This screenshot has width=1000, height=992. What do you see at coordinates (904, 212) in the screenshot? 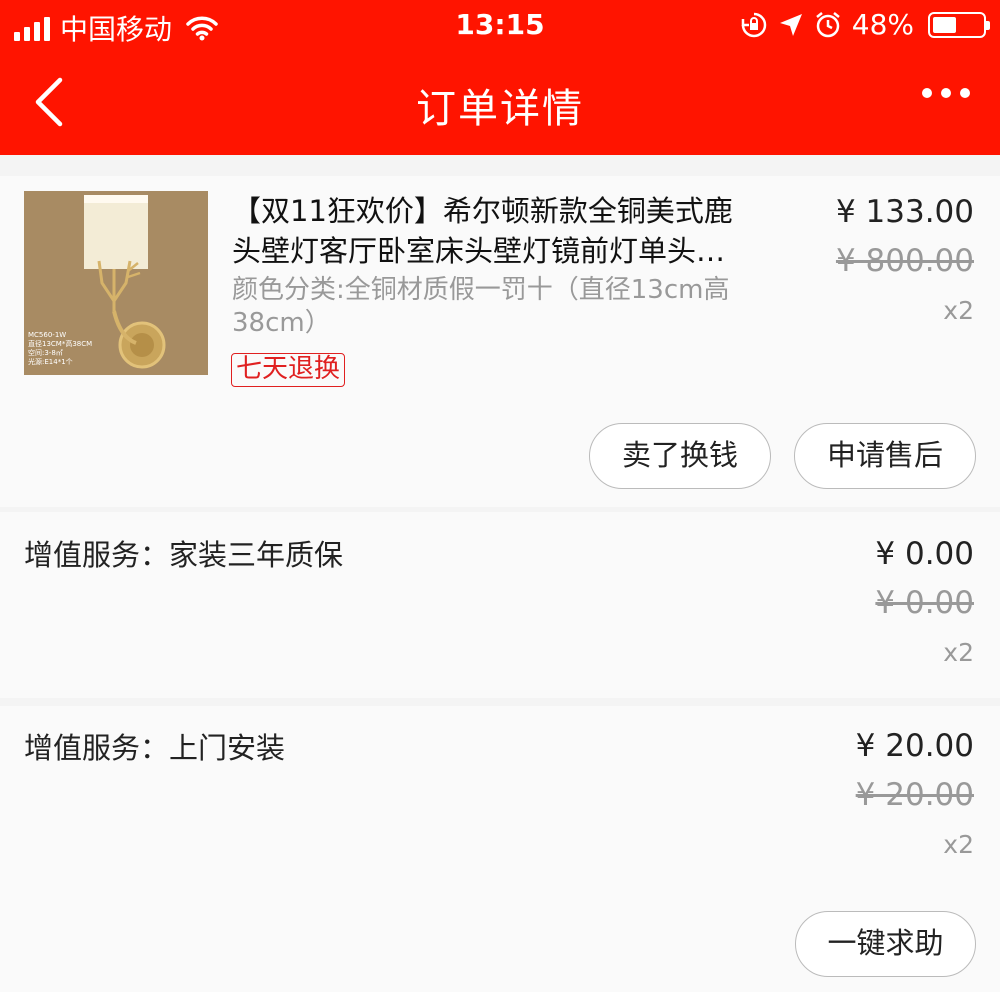
I see `product-price: ¥ 133.00` at bounding box center [904, 212].